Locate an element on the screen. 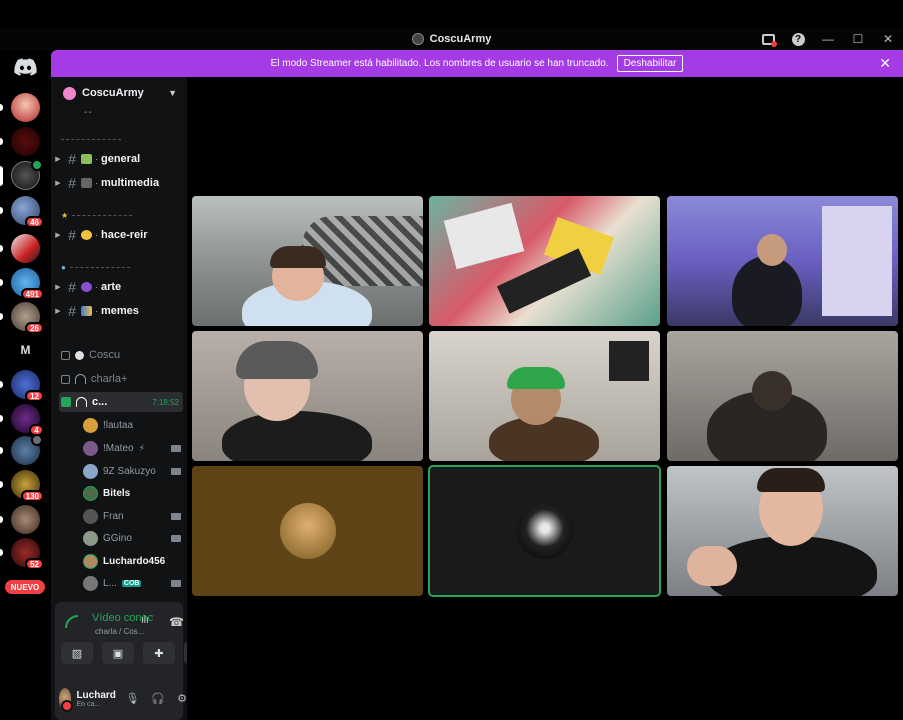 The width and height of the screenshot is (903, 720). voice-member: L... COB is located at coordinates (132, 583).